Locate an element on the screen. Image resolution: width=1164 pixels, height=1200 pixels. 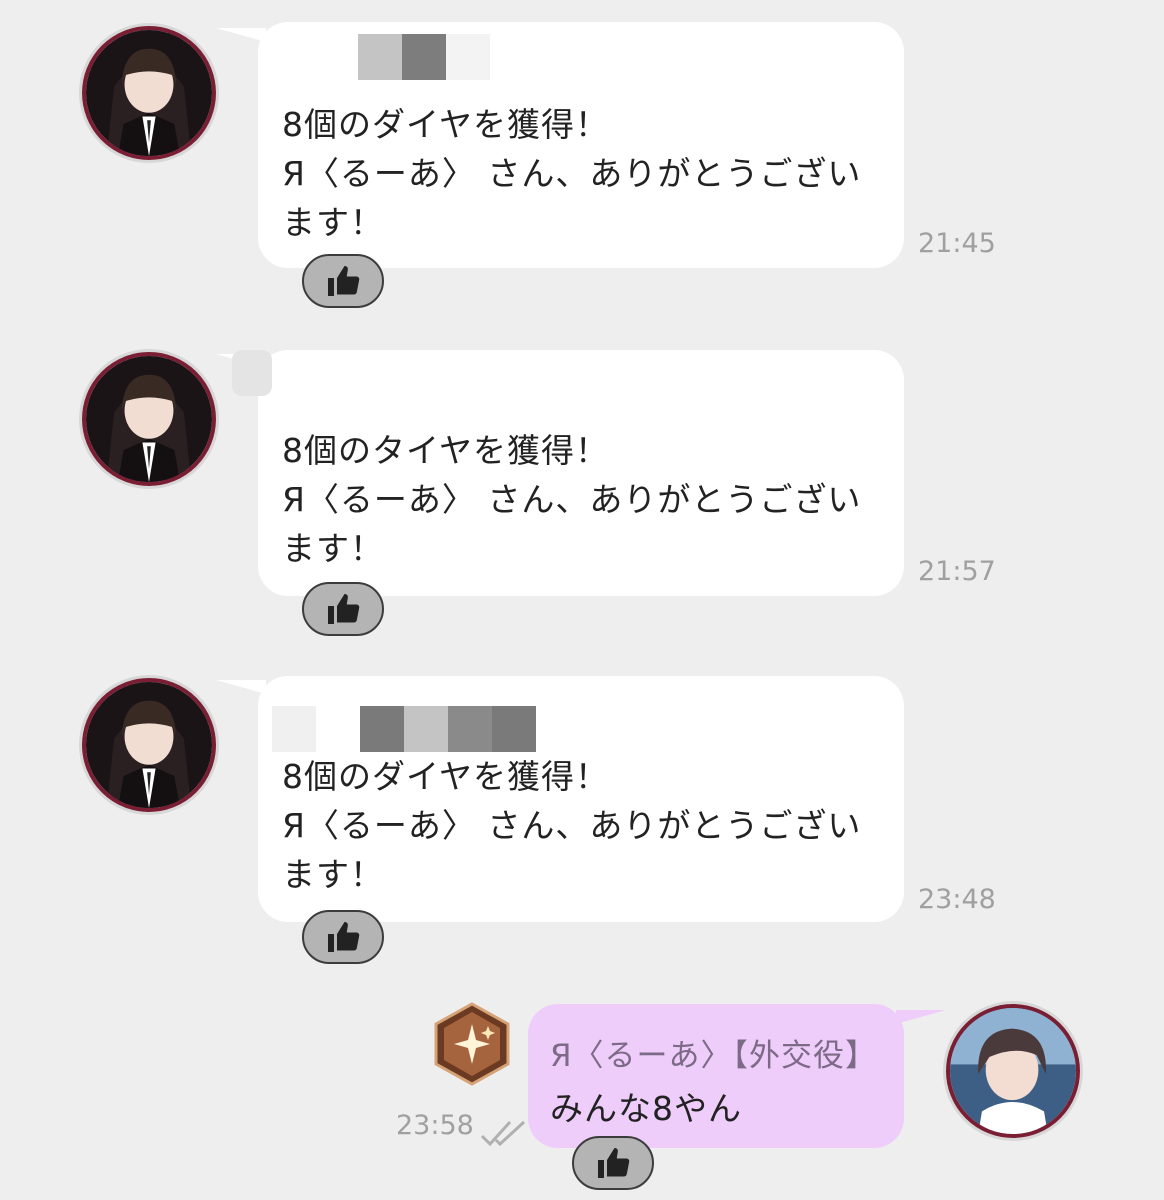
my-message-time: 23:58 is located at coordinates (435, 1125).